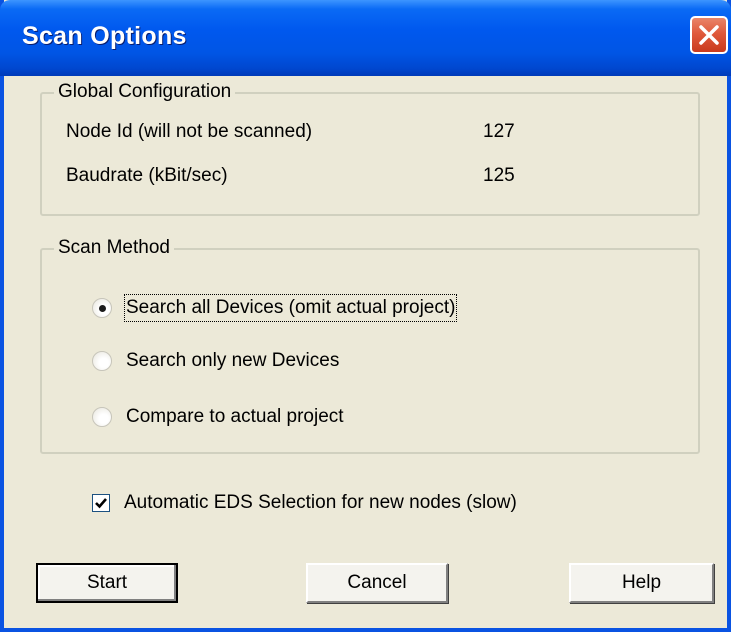 This screenshot has width=731, height=632. Describe the element at coordinates (102, 361) in the screenshot. I see `radio-search-new-devices` at that location.